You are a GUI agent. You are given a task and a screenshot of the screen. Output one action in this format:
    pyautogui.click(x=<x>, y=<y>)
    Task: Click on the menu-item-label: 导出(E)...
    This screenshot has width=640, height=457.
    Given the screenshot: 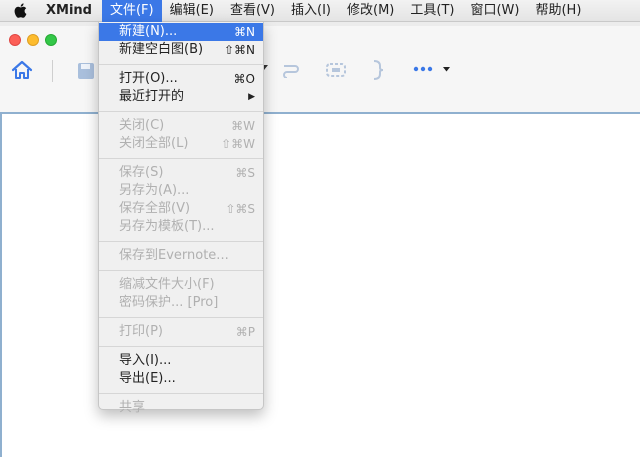 What is the action you would take?
    pyautogui.click(x=147, y=378)
    